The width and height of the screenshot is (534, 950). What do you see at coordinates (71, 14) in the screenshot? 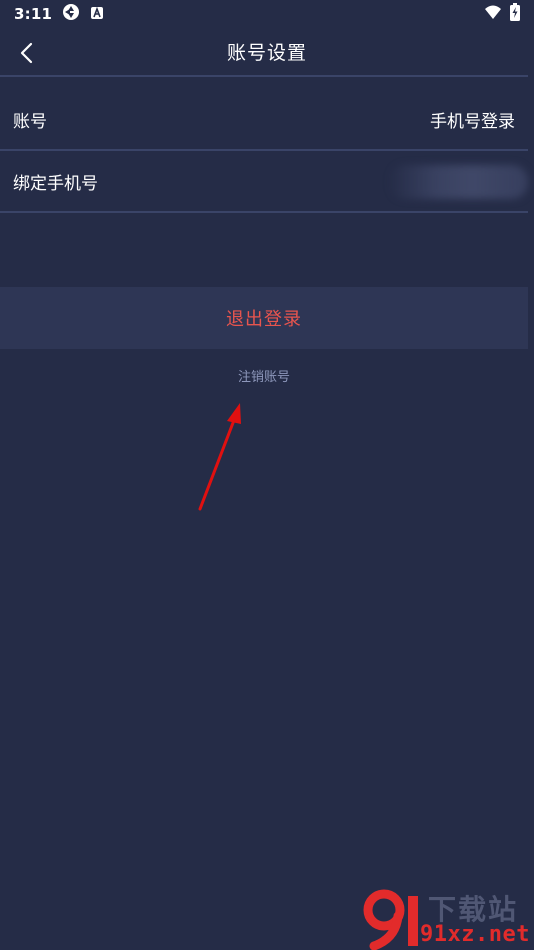
I see `sync-icon` at bounding box center [71, 14].